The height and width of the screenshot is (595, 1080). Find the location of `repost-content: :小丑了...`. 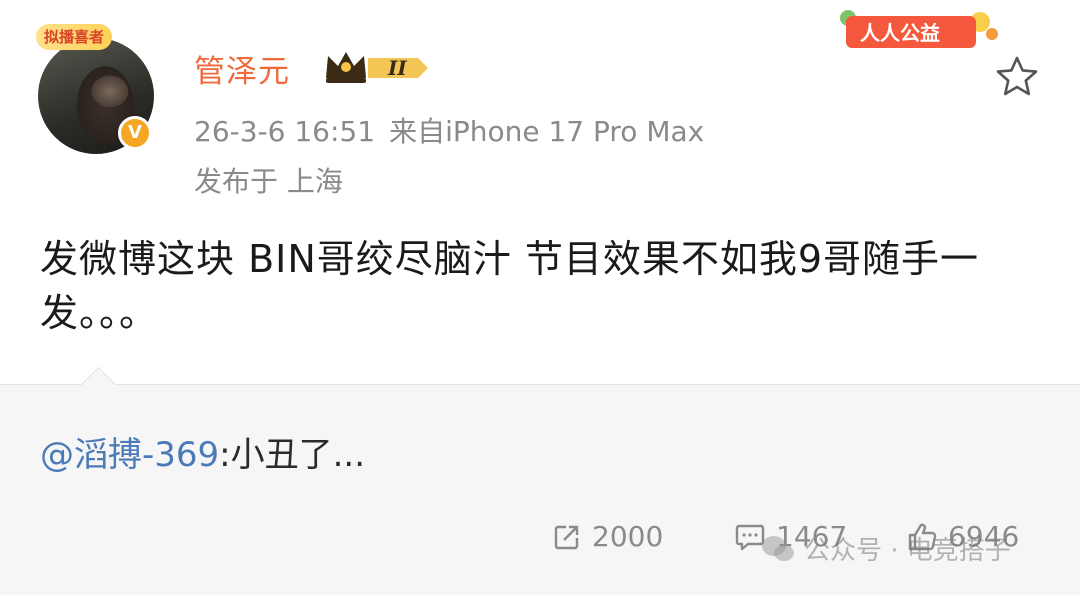

repost-content: :小丑了... is located at coordinates (292, 455).